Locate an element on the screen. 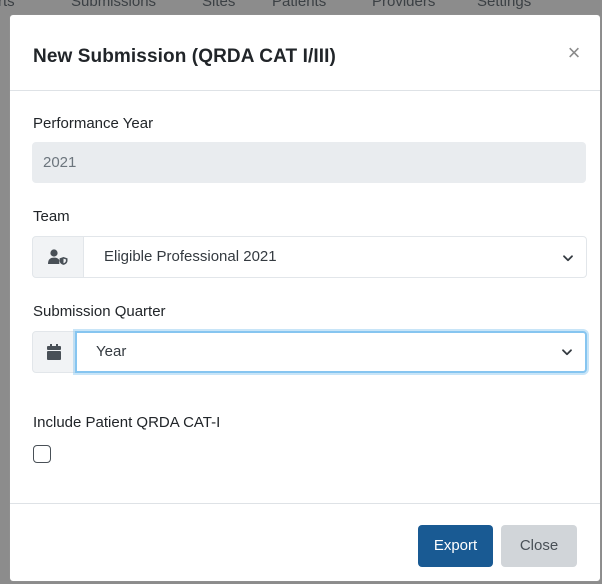  submission-quarter-addon is located at coordinates (54, 352).